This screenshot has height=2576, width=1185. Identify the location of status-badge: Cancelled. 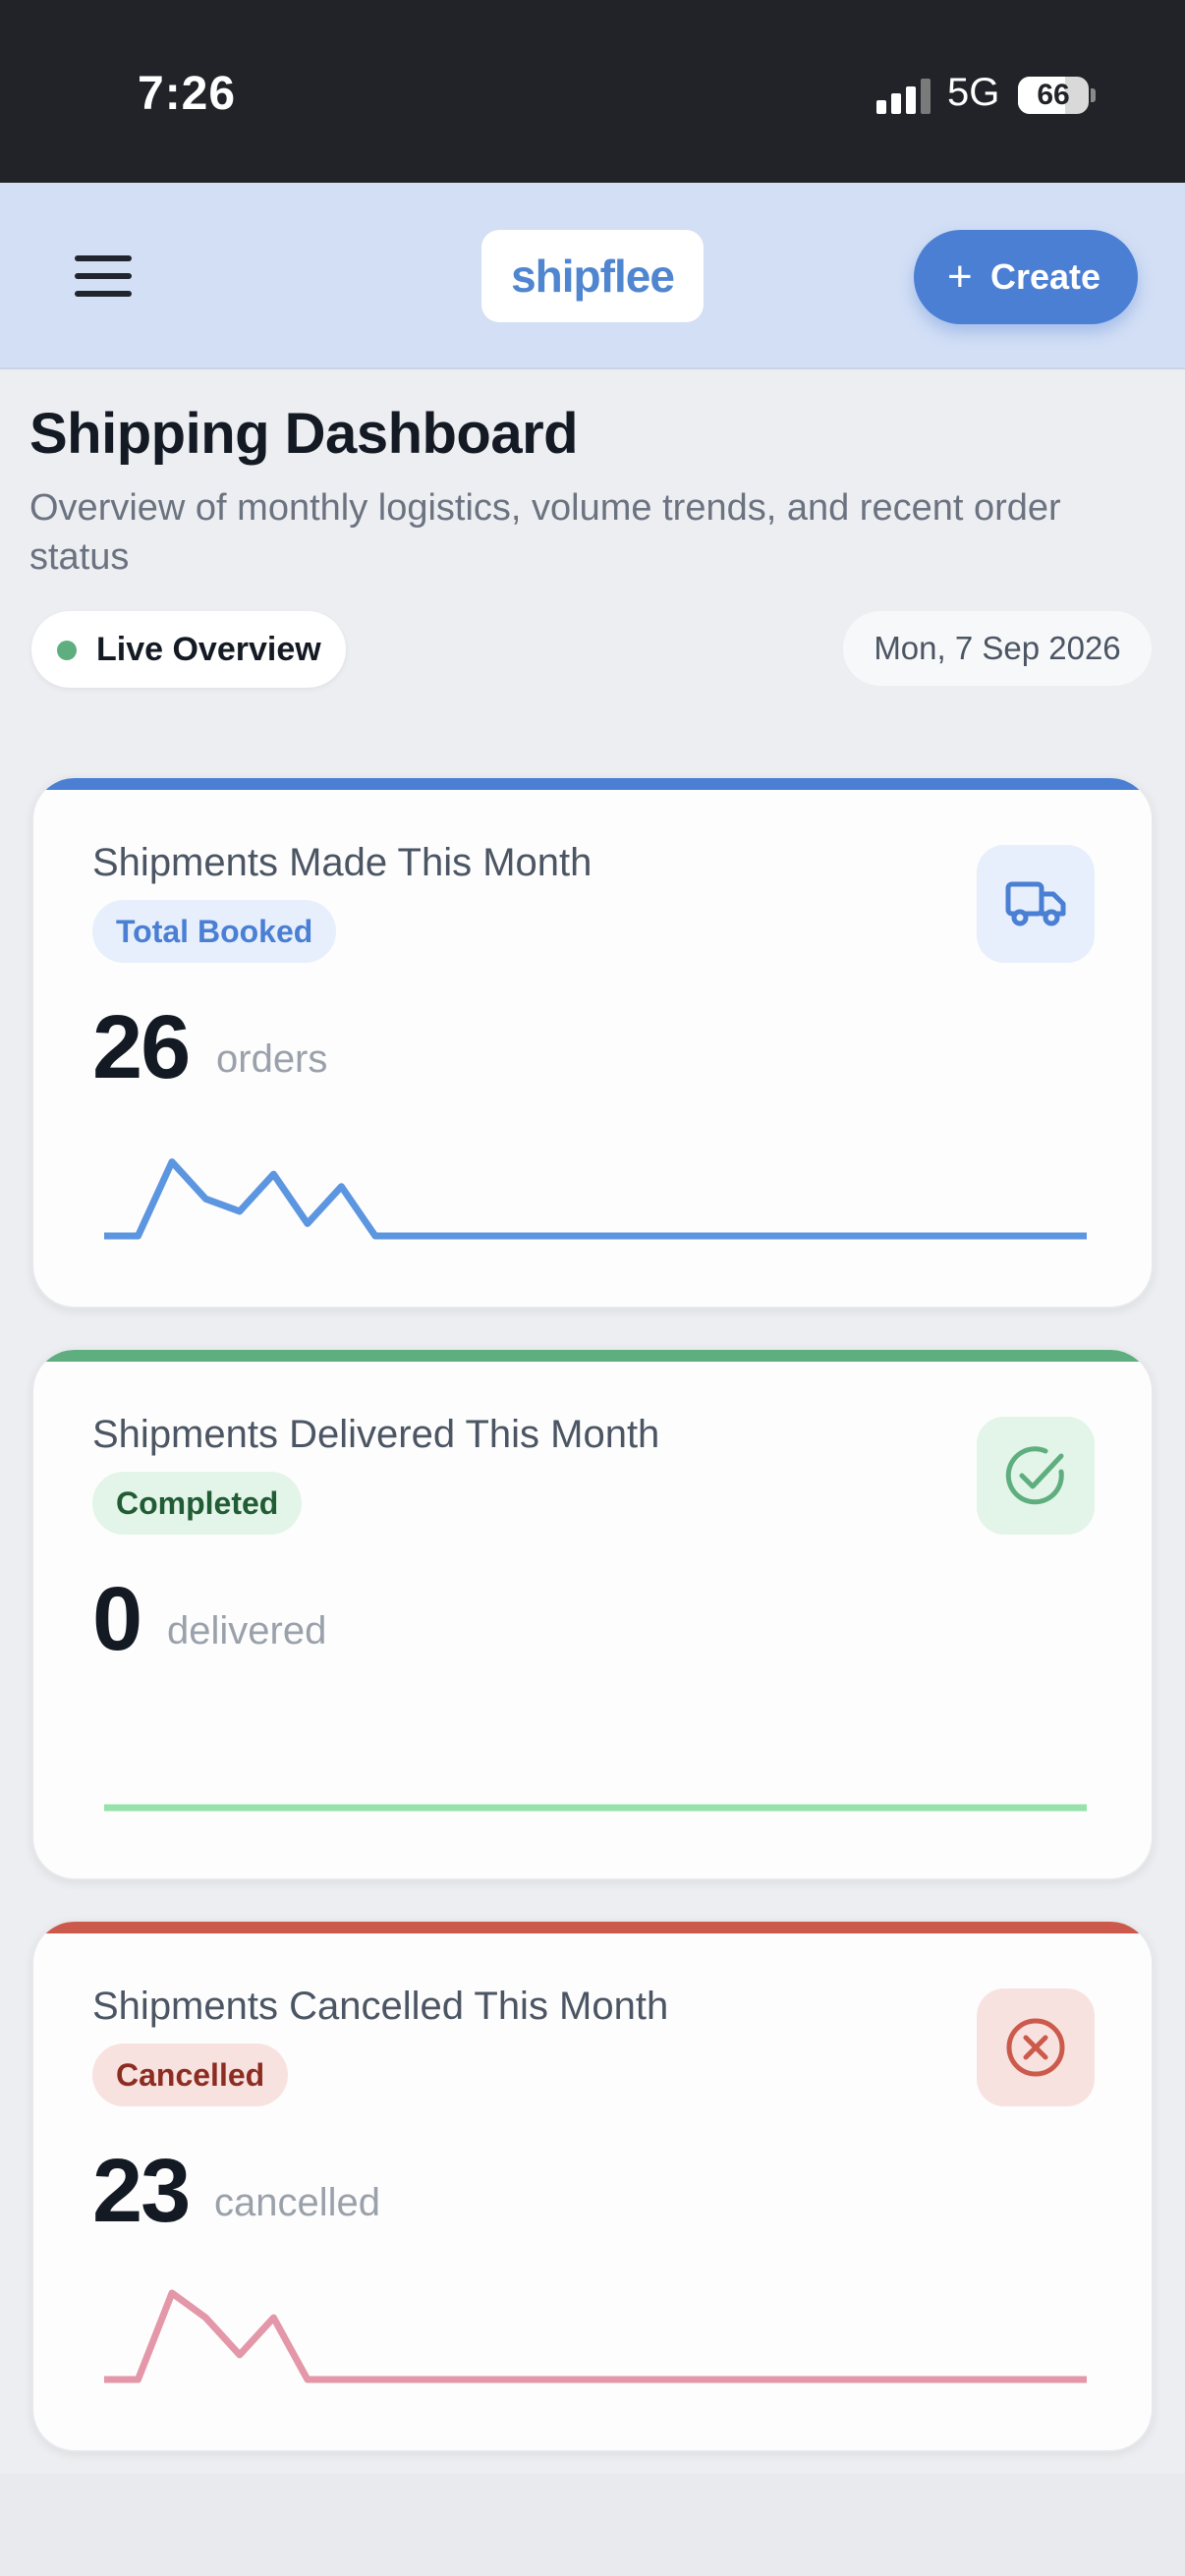
(191, 2075).